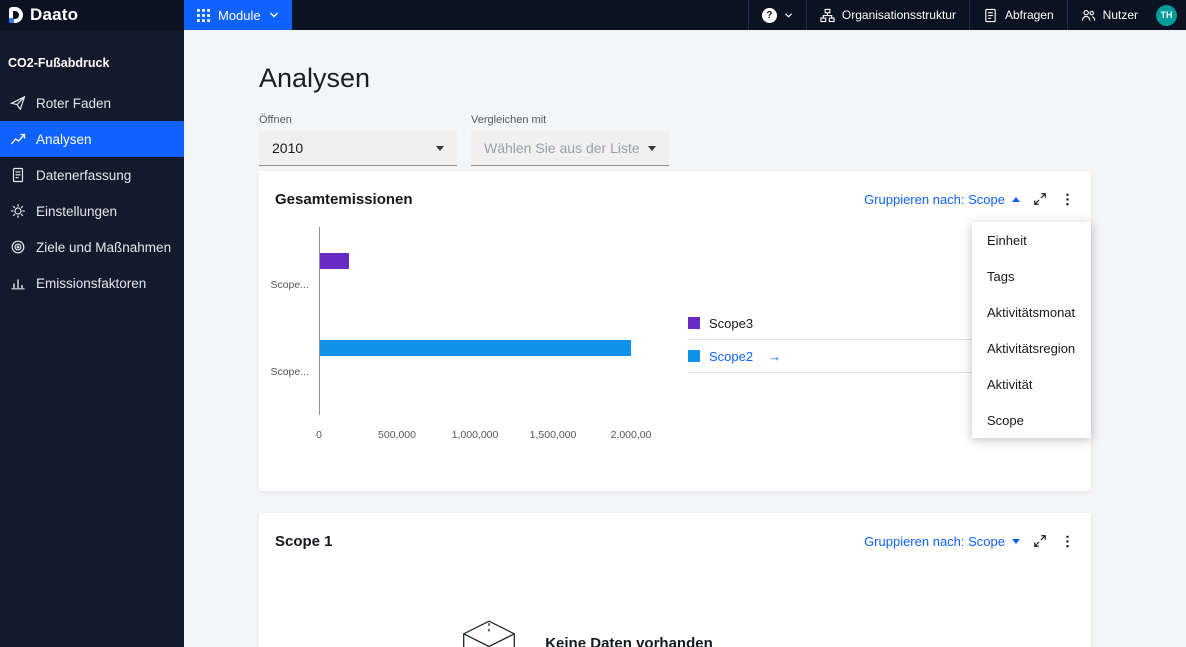 The image size is (1186, 647). I want to click on target-icon, so click(18, 247).